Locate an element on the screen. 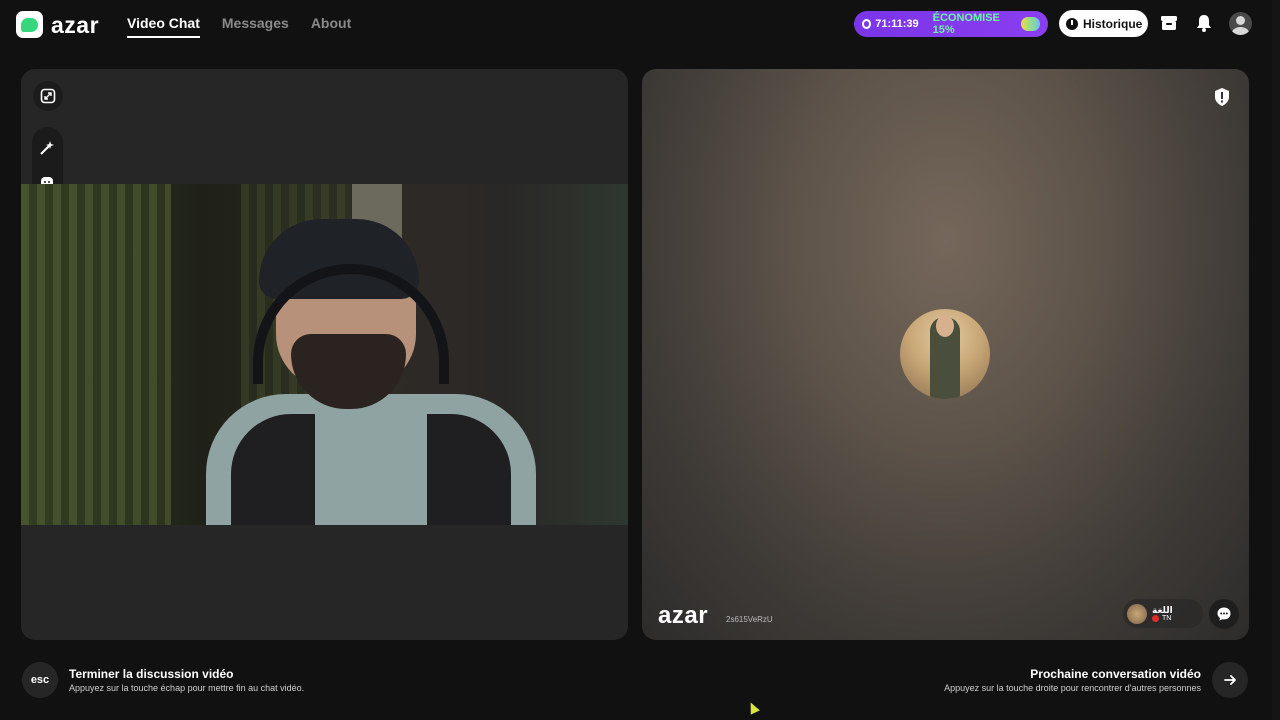  promo-timer: 71:11:39 is located at coordinates (897, 24).